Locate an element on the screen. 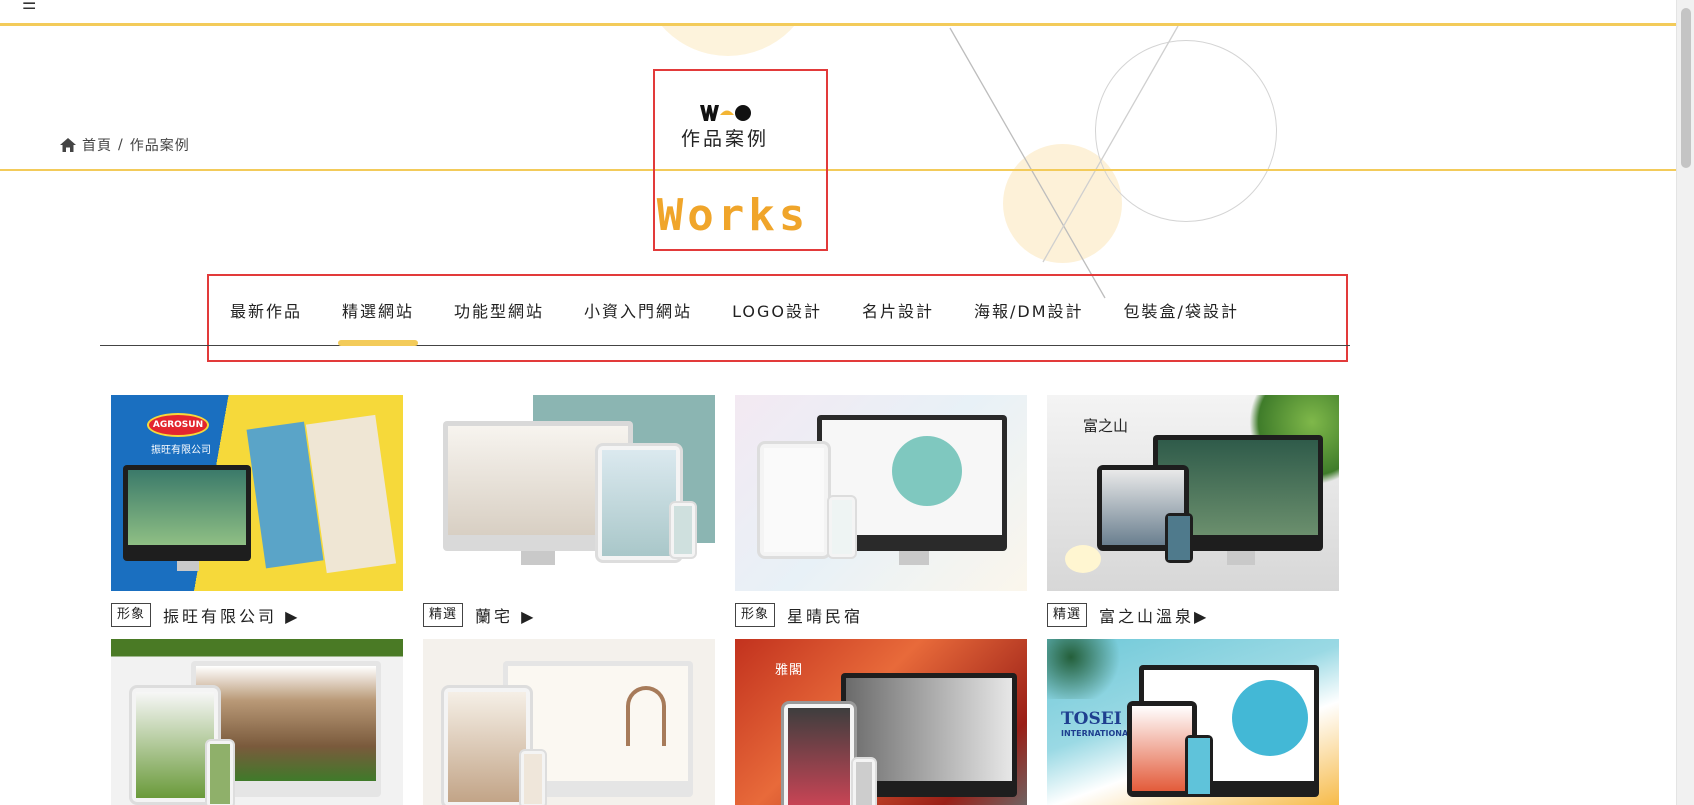 Image resolution: width=1694 pixels, height=805 pixels. tab-poster-dm-design: 海報/DM設計 is located at coordinates (1029, 314).